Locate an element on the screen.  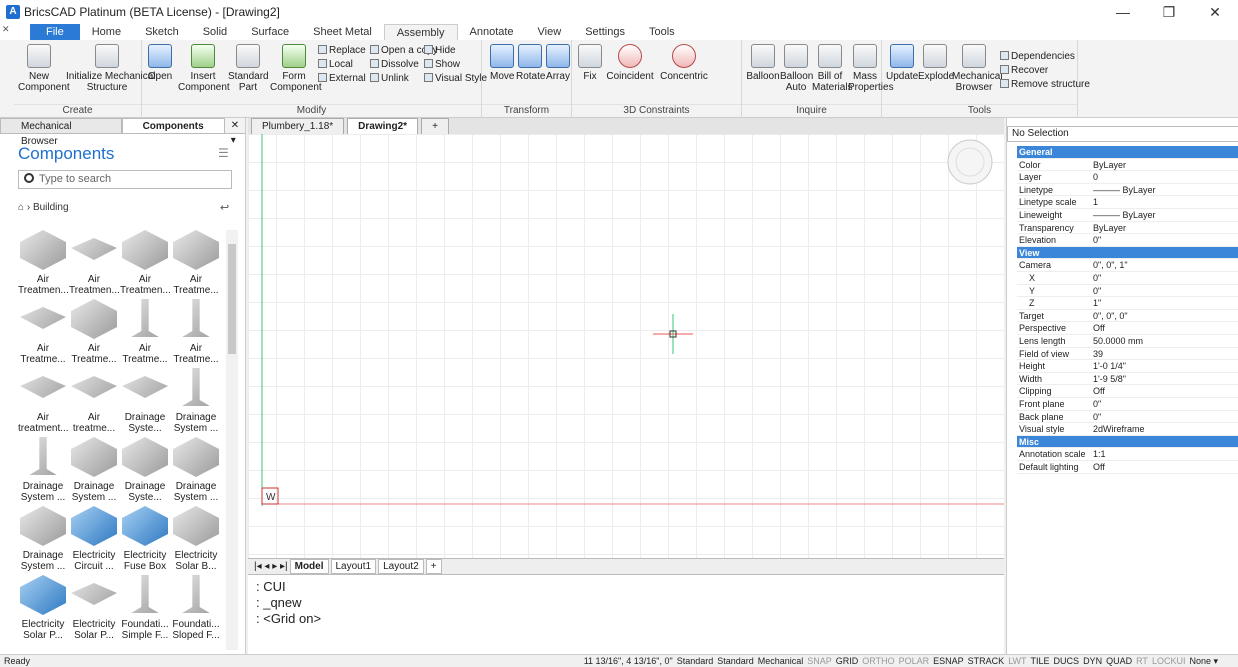
open-button: Open is located at coordinates (160, 63).